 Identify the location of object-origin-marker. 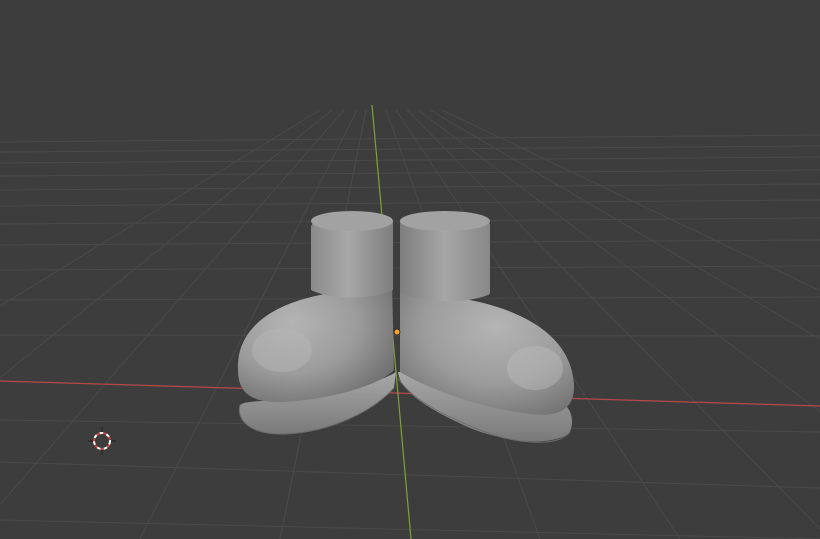
(397, 332).